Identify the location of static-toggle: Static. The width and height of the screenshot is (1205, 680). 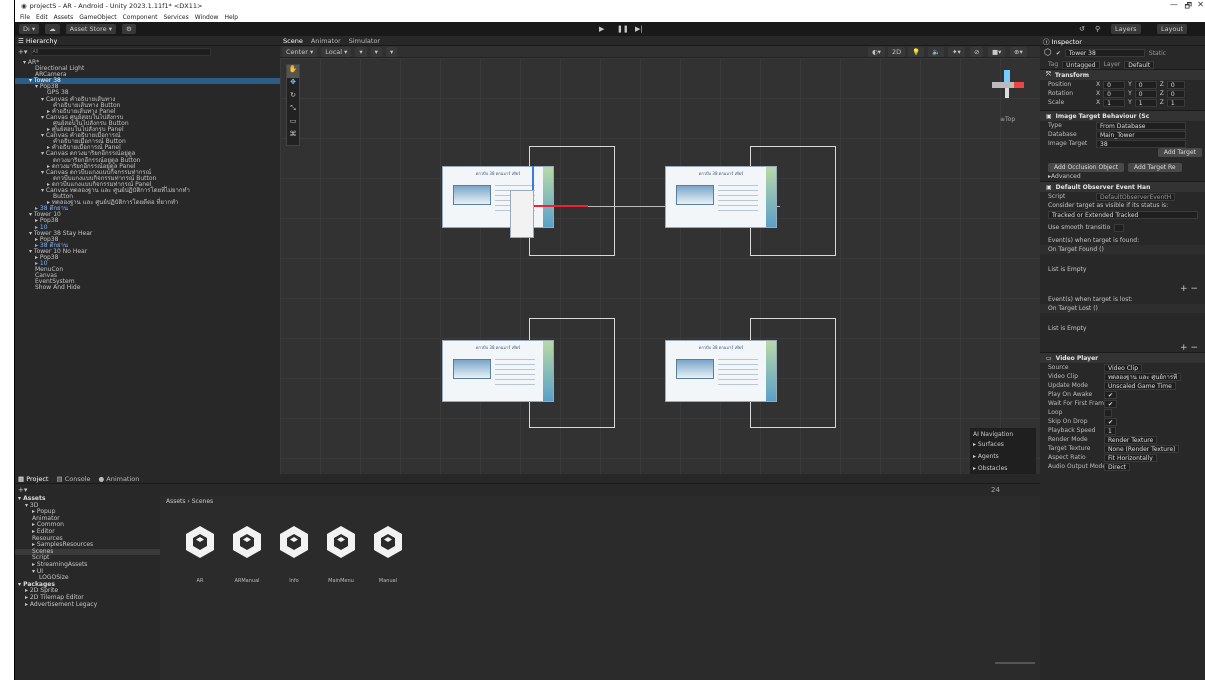
(1157, 53).